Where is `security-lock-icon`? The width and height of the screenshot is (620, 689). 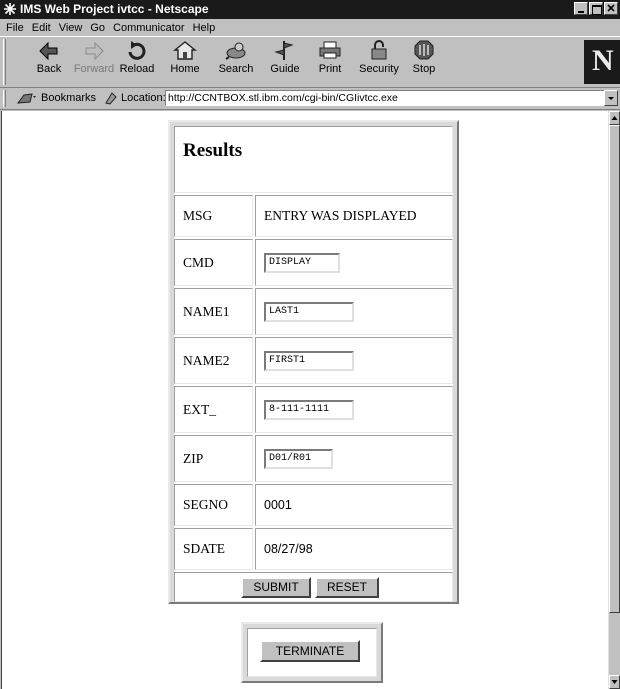 security-lock-icon is located at coordinates (379, 50).